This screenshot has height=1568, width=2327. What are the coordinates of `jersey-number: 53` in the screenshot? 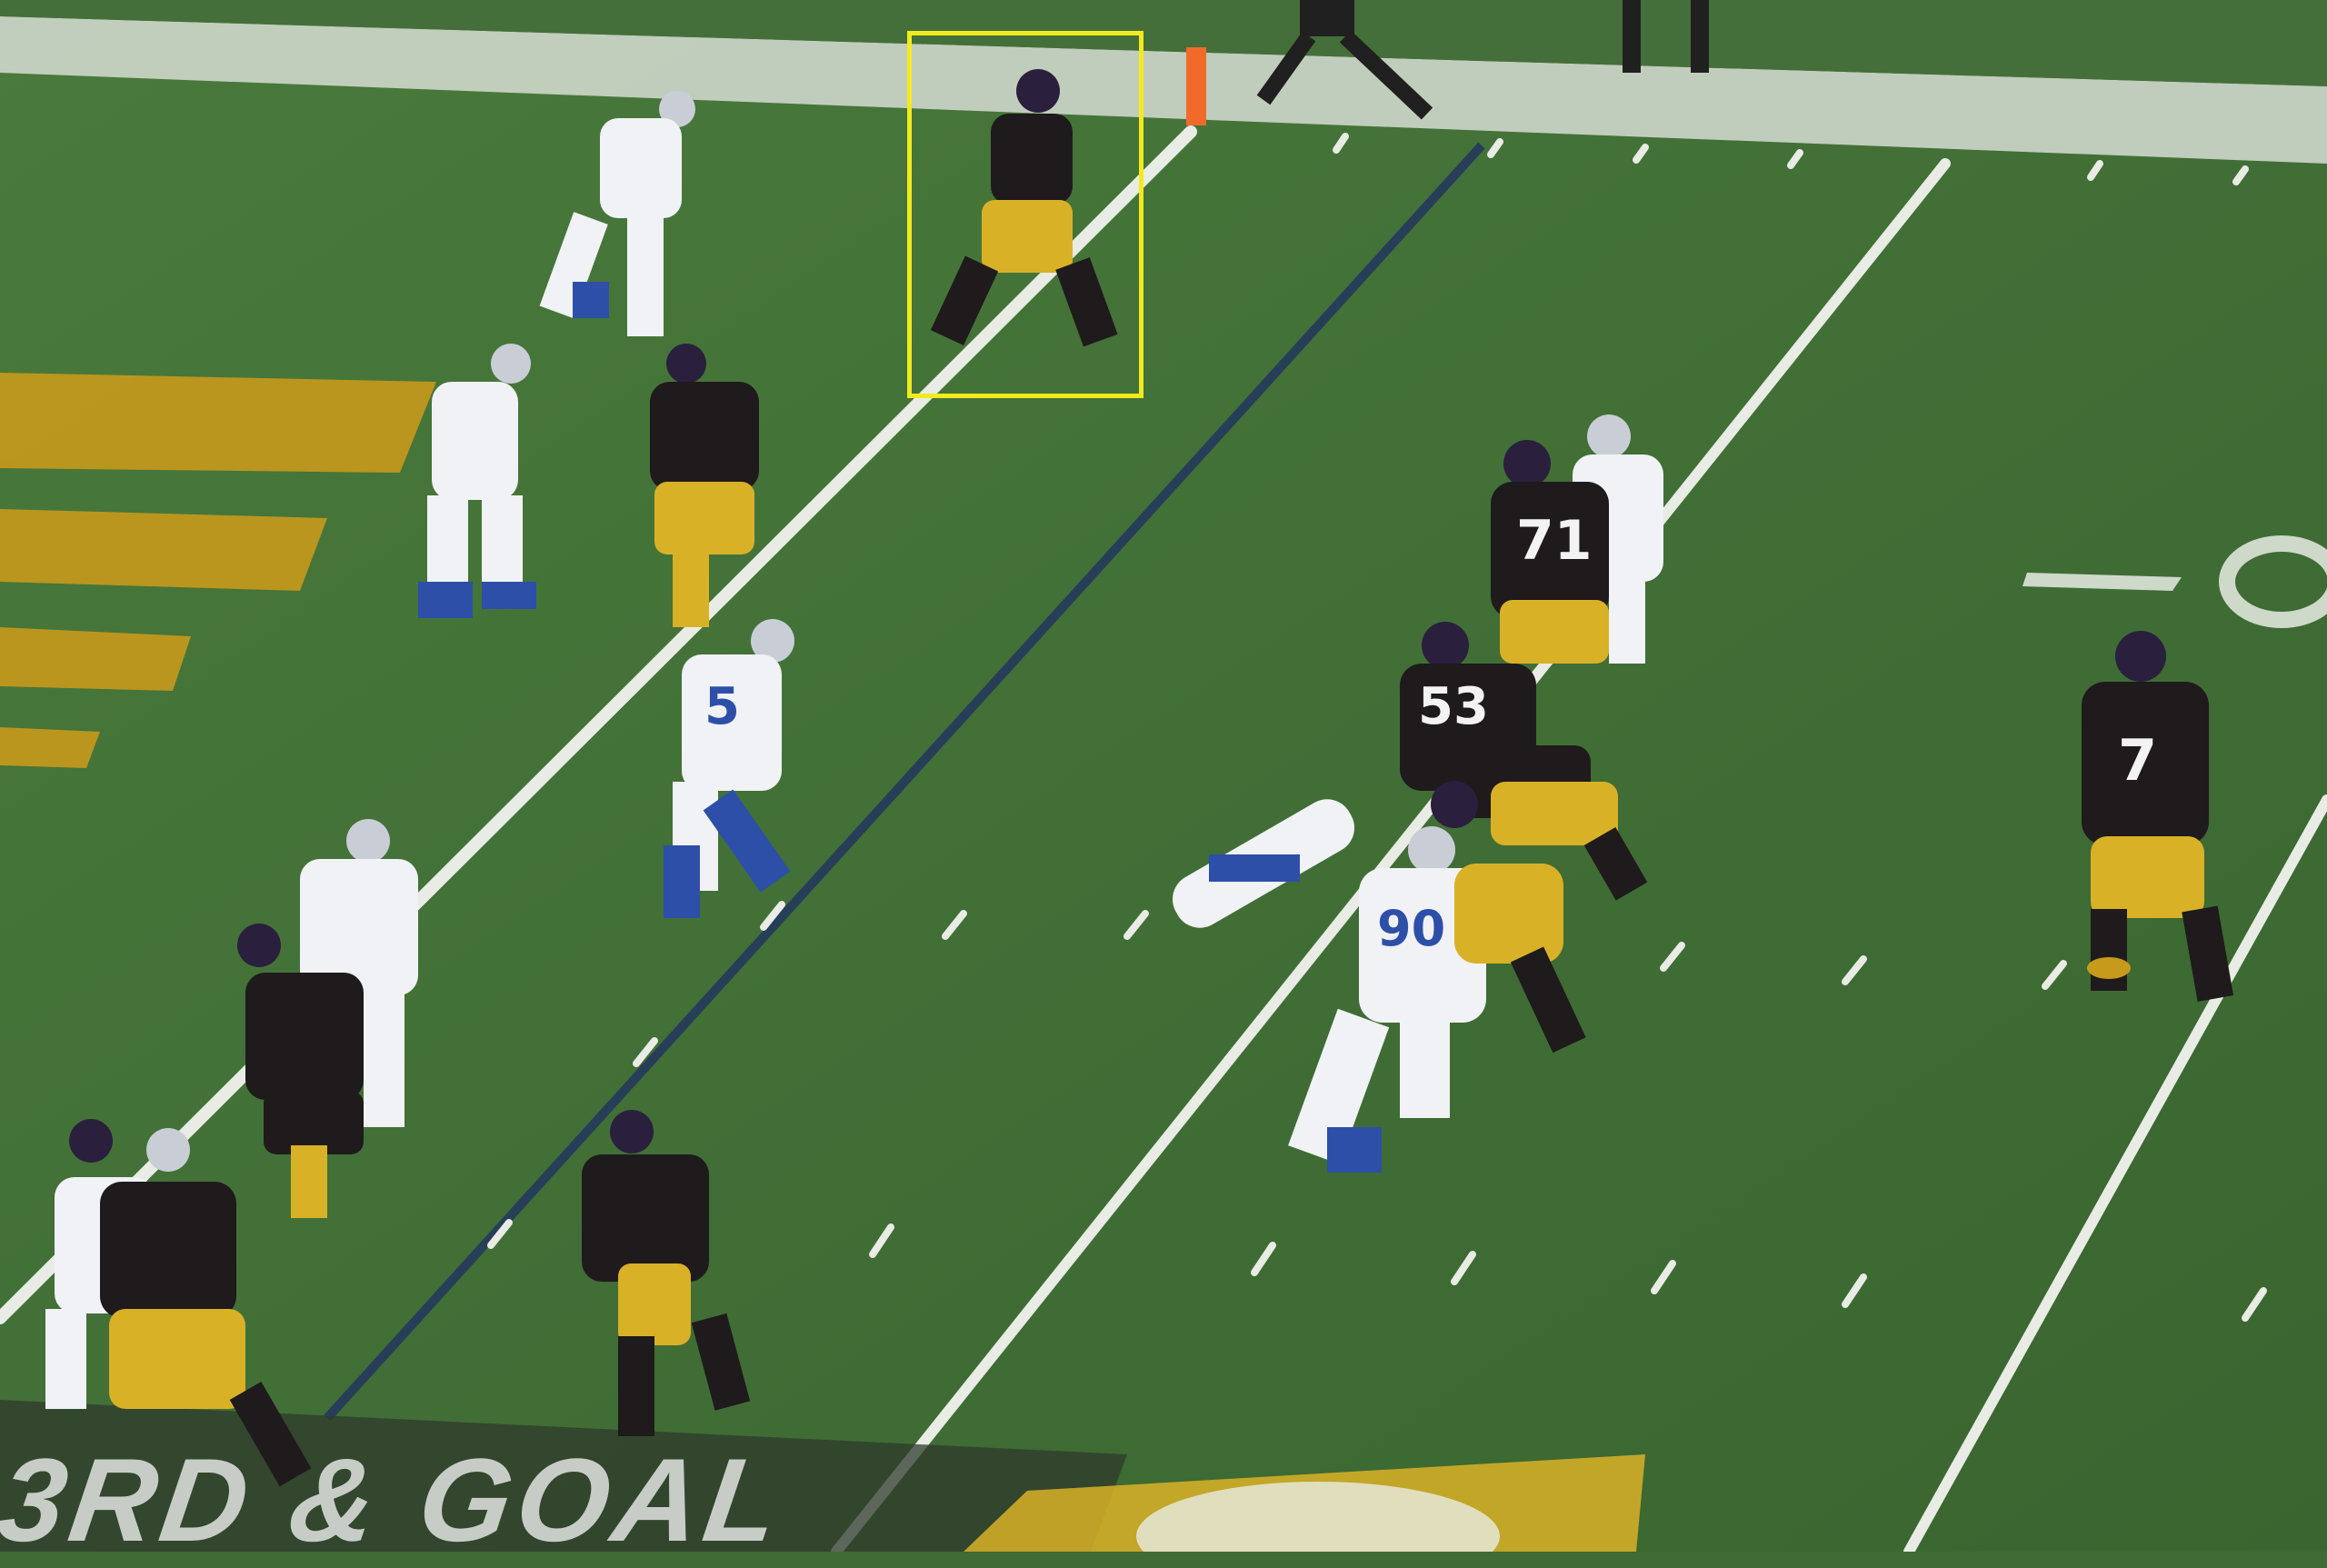 It's located at (1453, 707).